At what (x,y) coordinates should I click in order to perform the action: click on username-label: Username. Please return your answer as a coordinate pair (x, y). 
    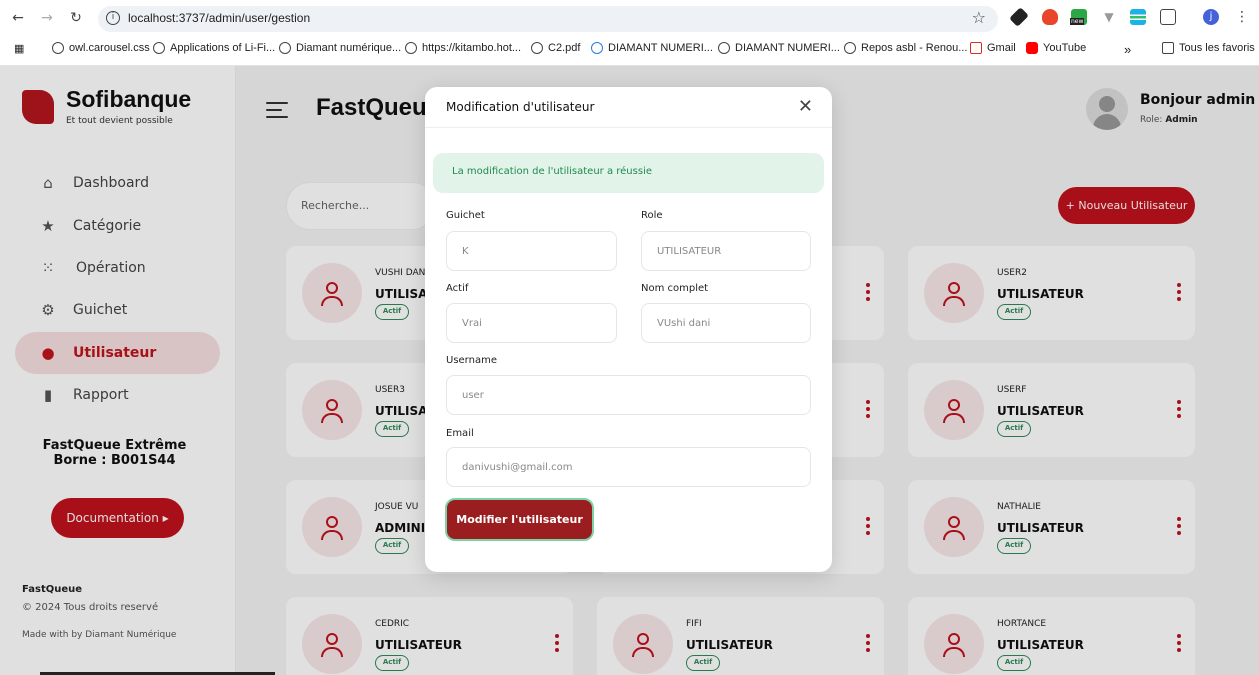
    Looking at the image, I should click on (471, 360).